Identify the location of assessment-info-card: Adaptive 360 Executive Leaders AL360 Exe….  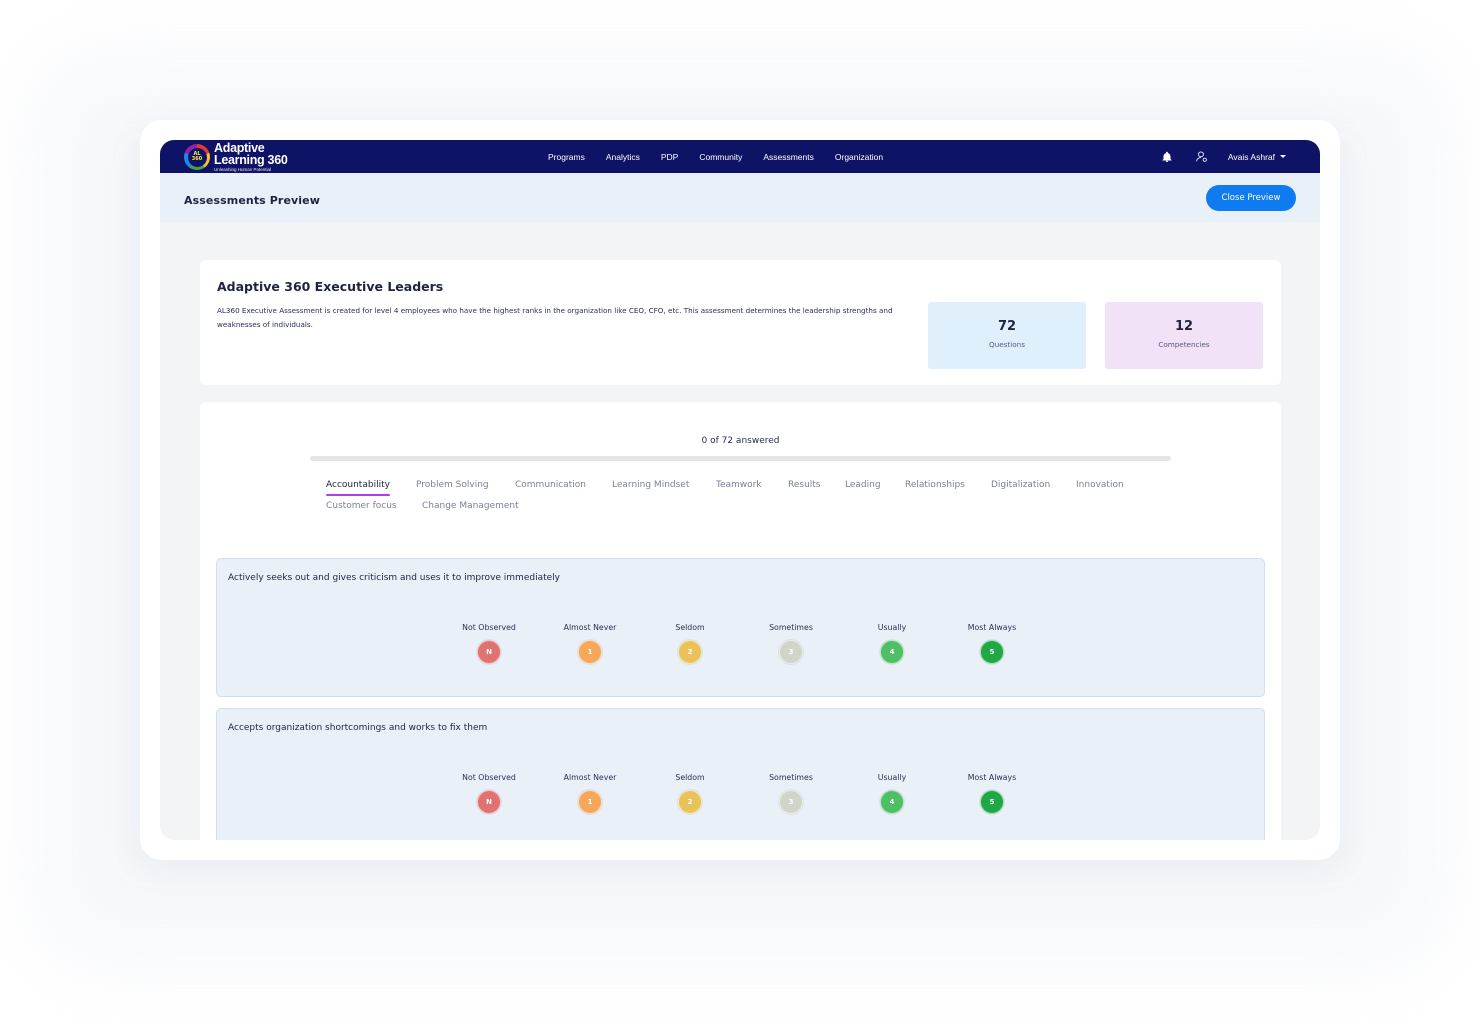
(740, 322).